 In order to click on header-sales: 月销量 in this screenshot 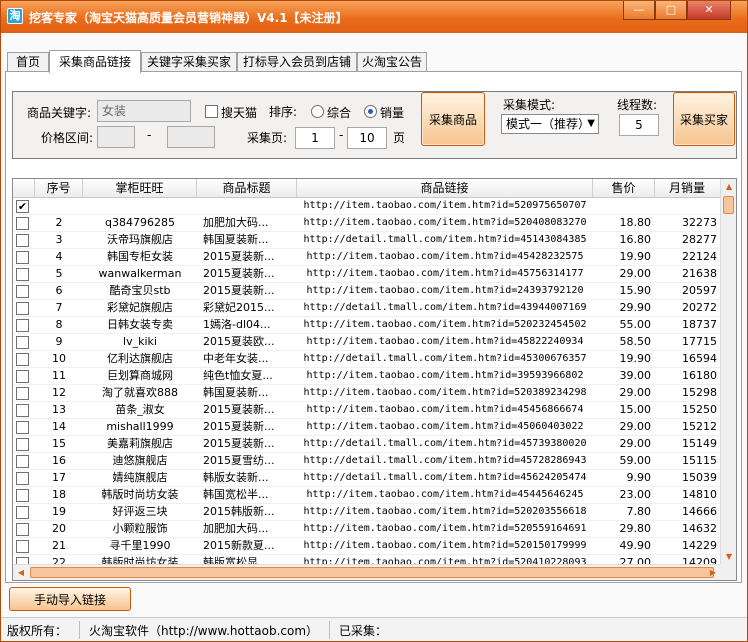, I will do `click(688, 188)`.